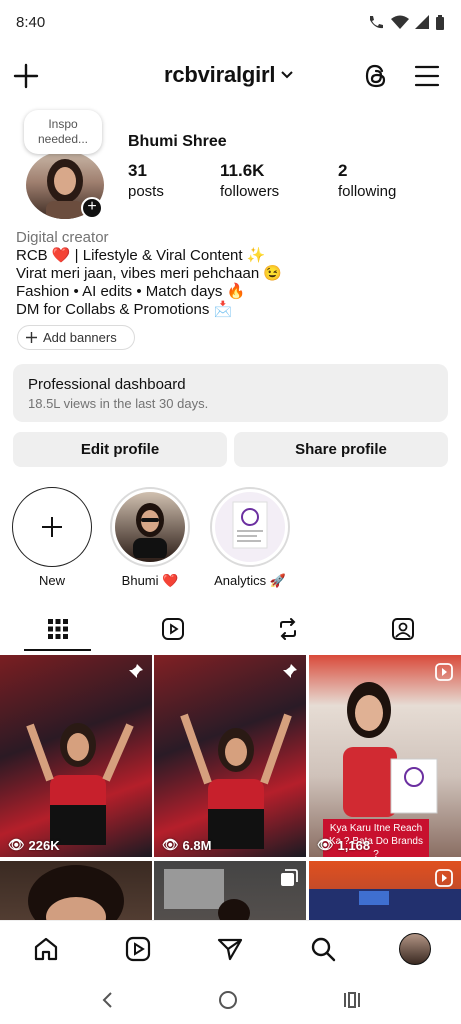 Image resolution: width=461 pixels, height=1024 pixels. Describe the element at coordinates (289, 877) in the screenshot. I see `carousel-icon` at that location.